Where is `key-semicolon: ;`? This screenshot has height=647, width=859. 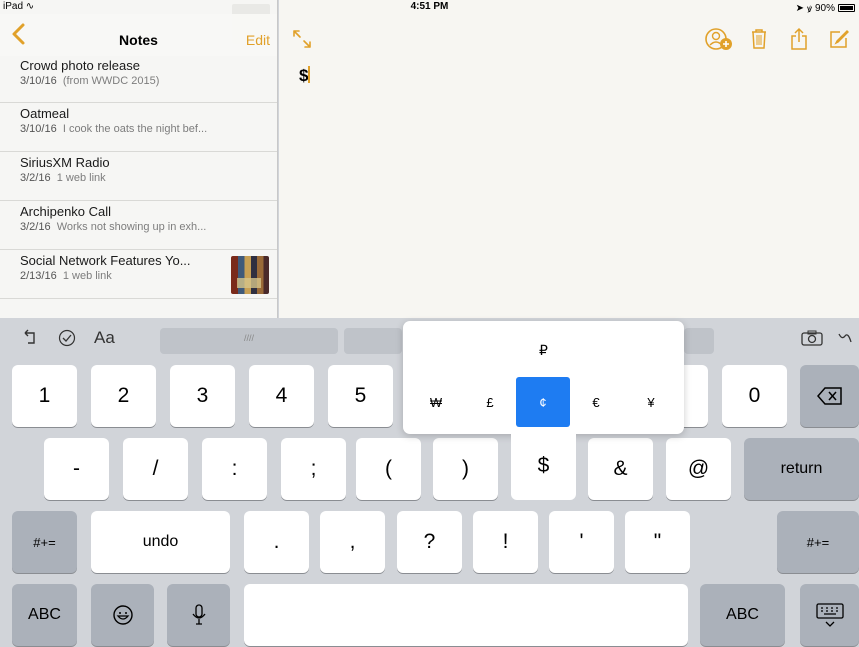
key-semicolon: ; is located at coordinates (313, 469).